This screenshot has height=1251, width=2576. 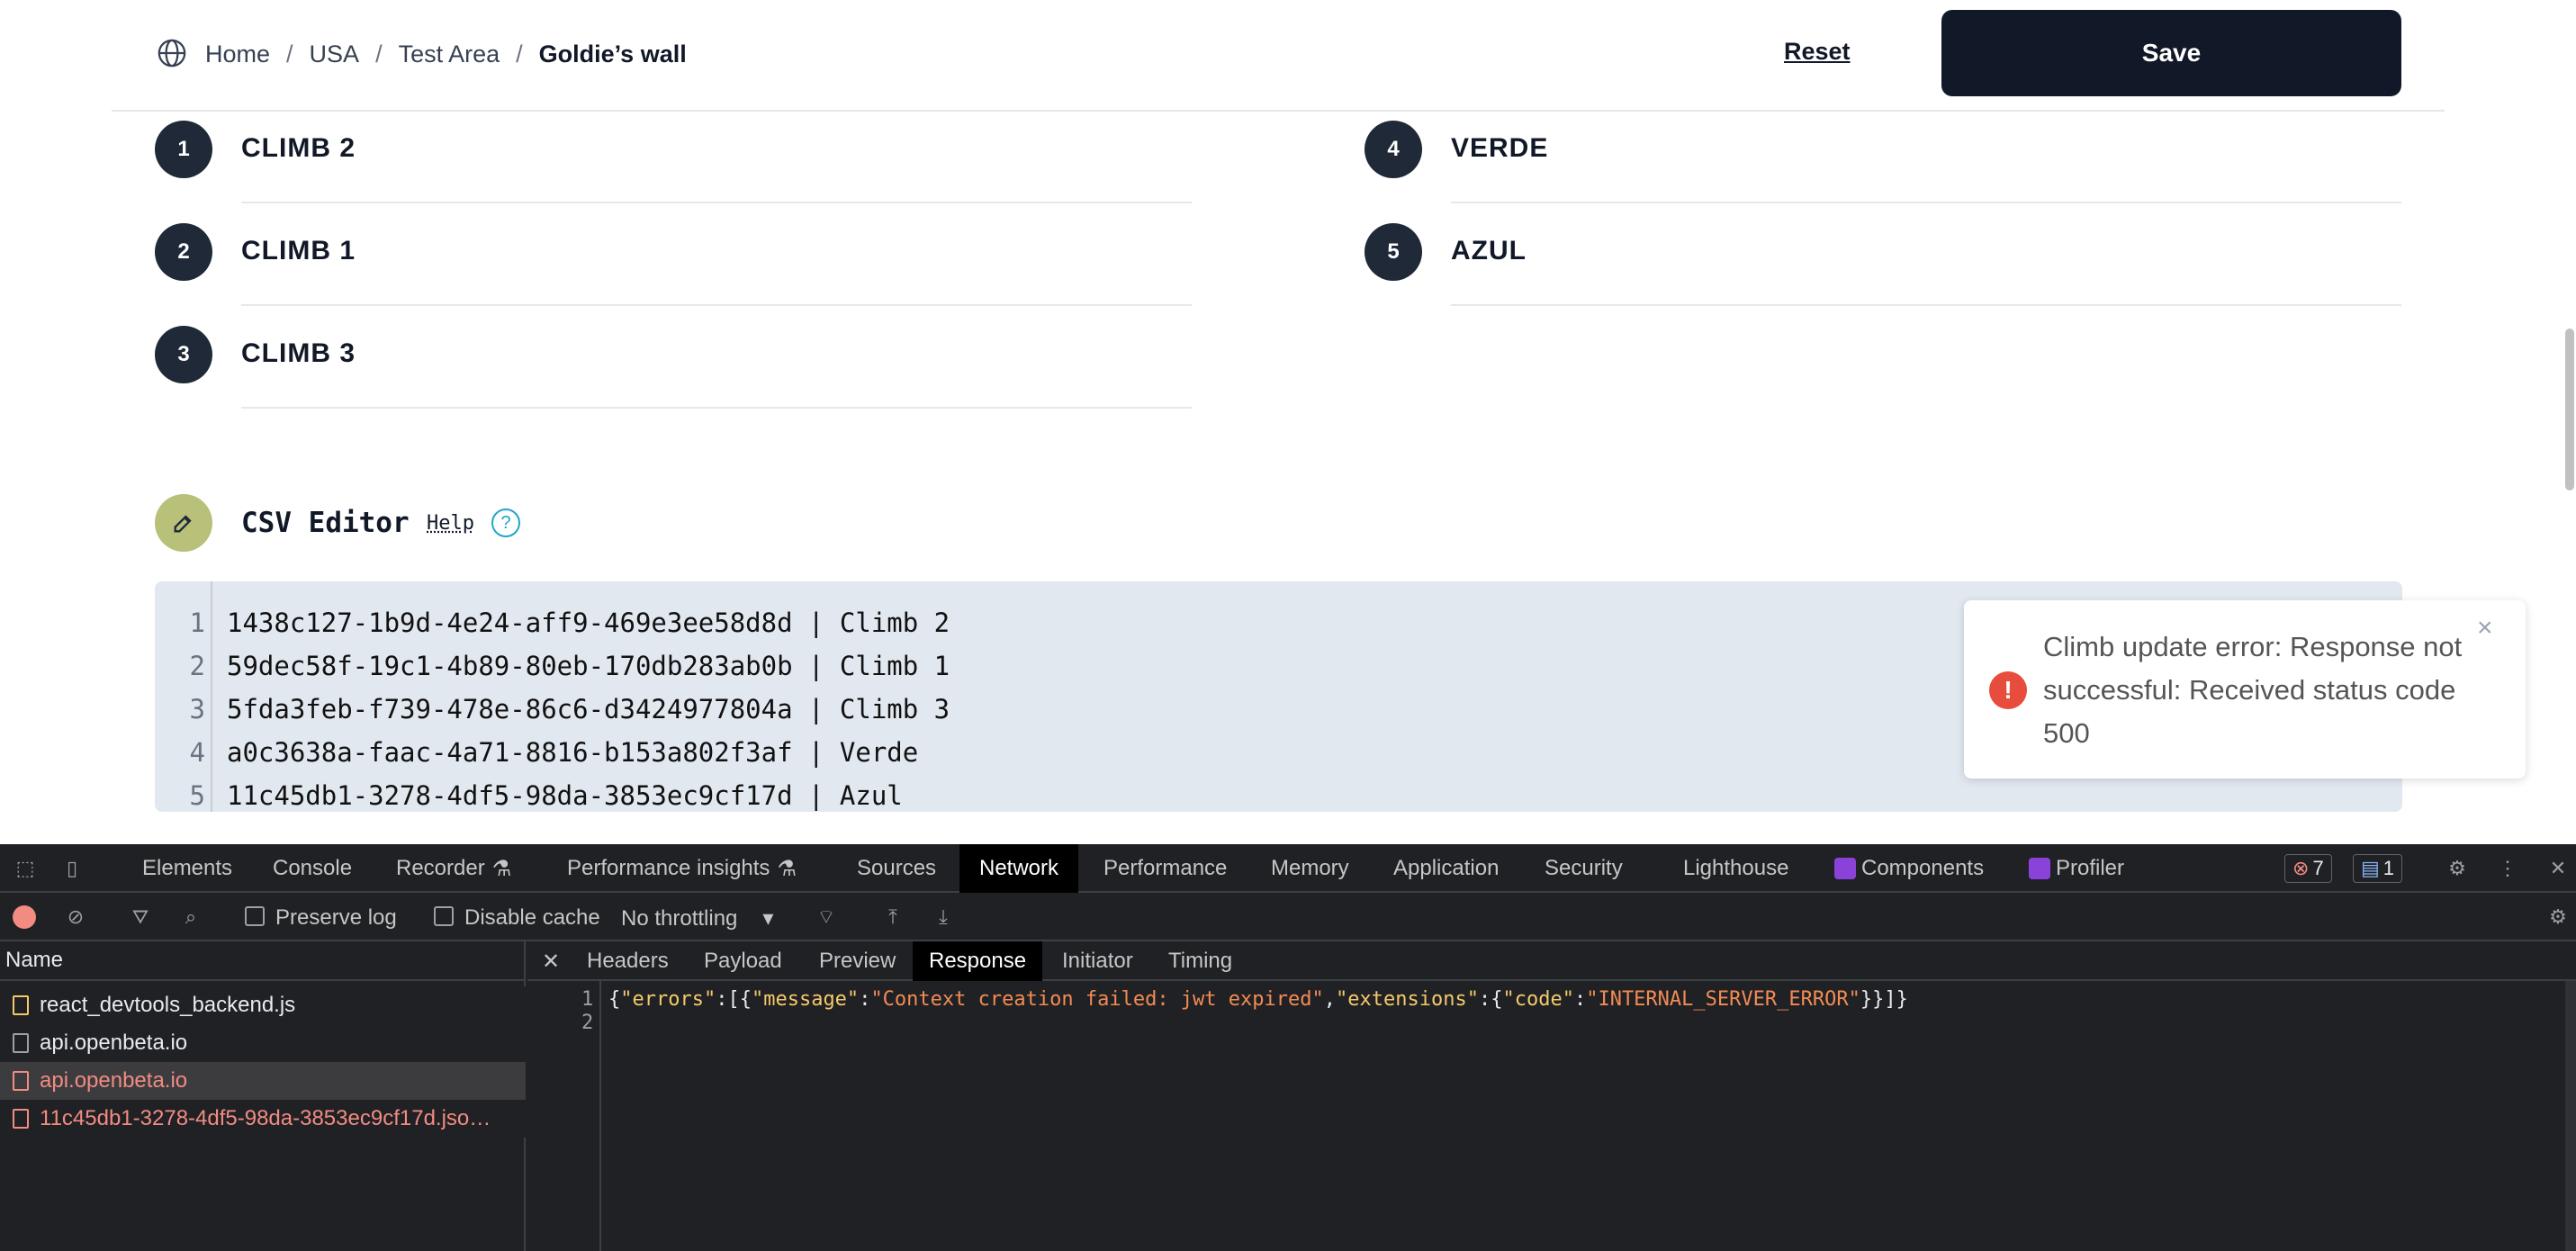 I want to click on tab-payload: Payload, so click(x=743, y=961).